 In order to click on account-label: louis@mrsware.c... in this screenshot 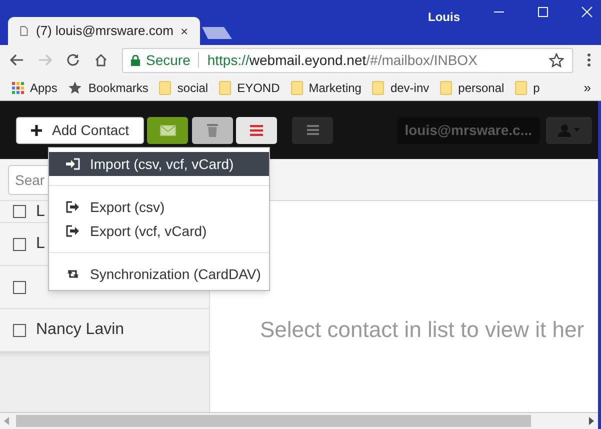, I will do `click(468, 130)`.